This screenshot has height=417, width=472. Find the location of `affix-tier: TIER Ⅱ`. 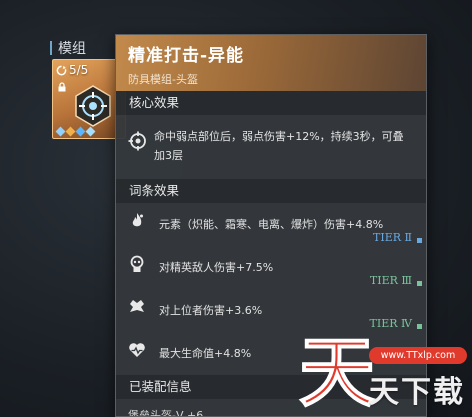

affix-tier: TIER Ⅱ is located at coordinates (392, 237).